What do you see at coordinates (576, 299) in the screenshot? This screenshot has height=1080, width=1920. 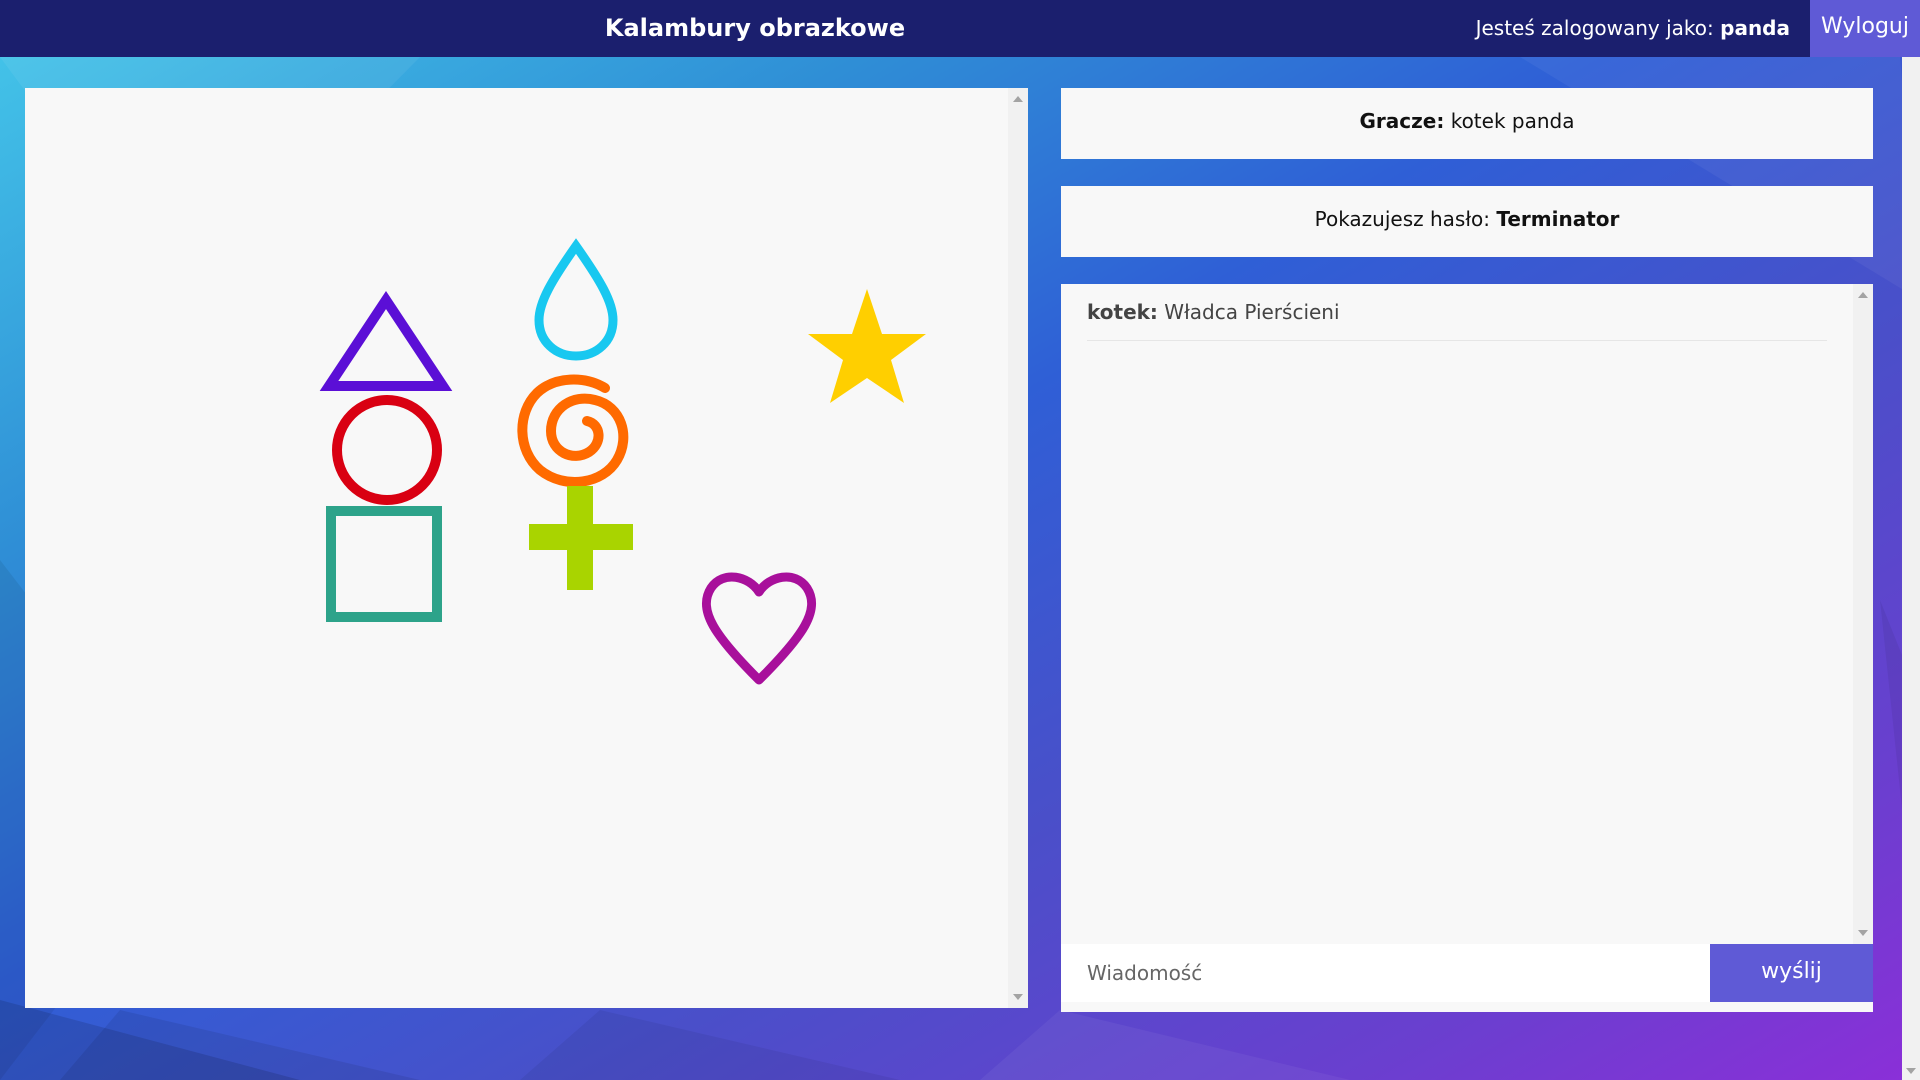 I see `drop-drawing` at bounding box center [576, 299].